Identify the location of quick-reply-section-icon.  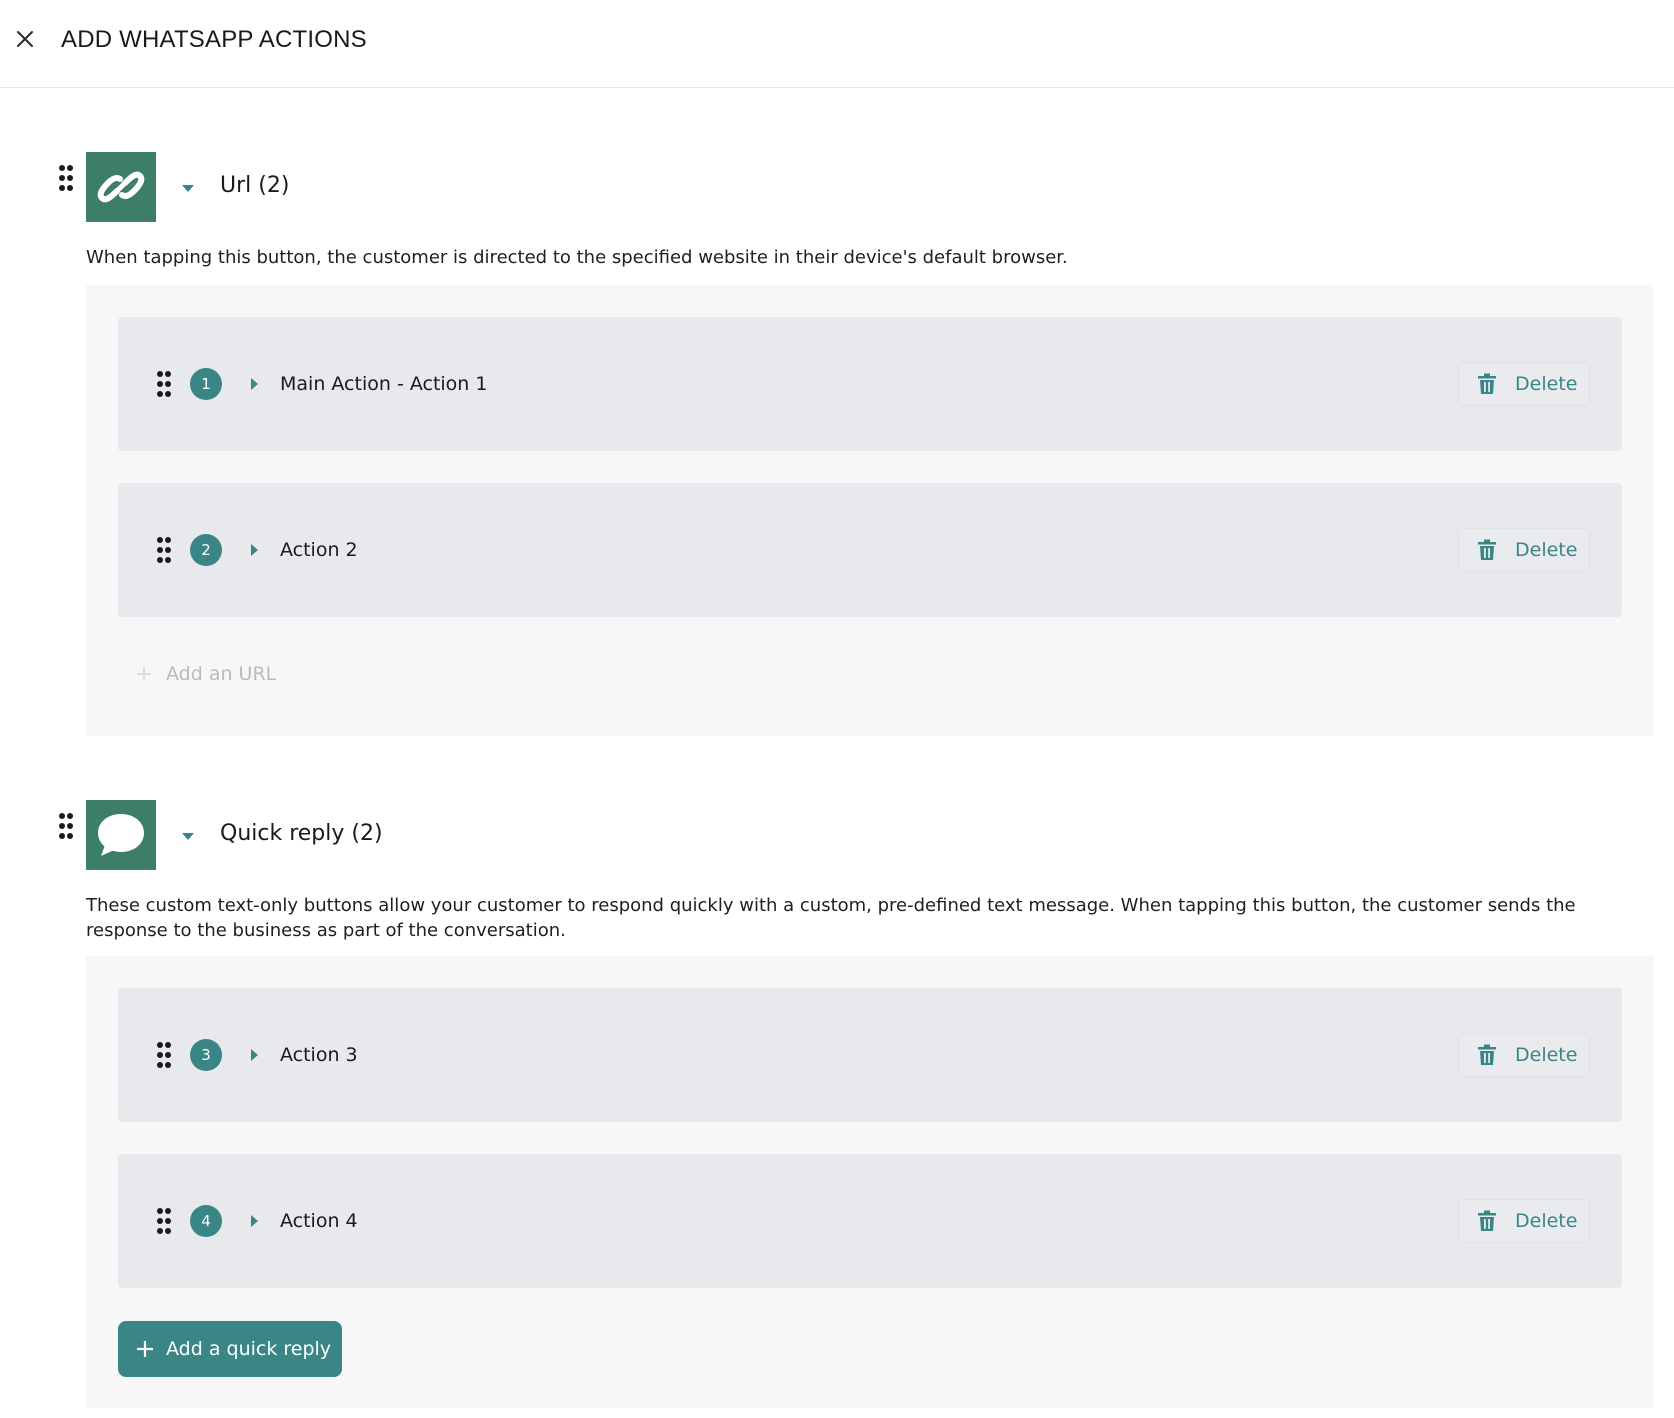
(121, 835).